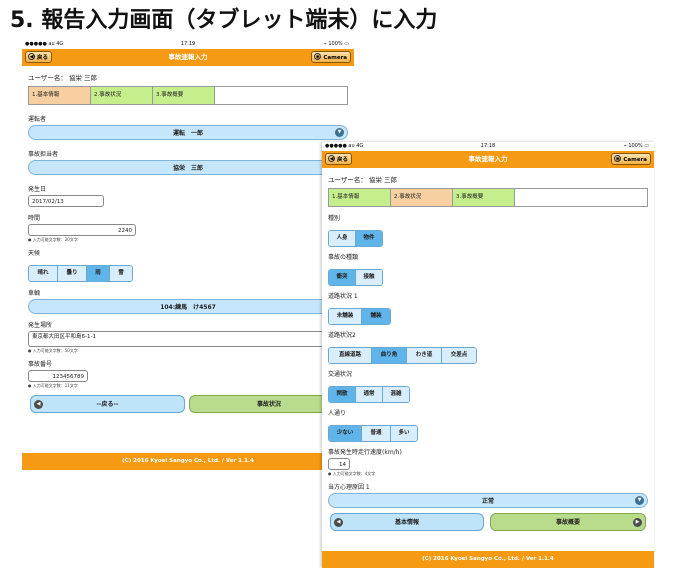 The width and height of the screenshot is (686, 568). What do you see at coordinates (349, 487) in the screenshot?
I see `psych-label: 当方心理原因 1` at bounding box center [349, 487].